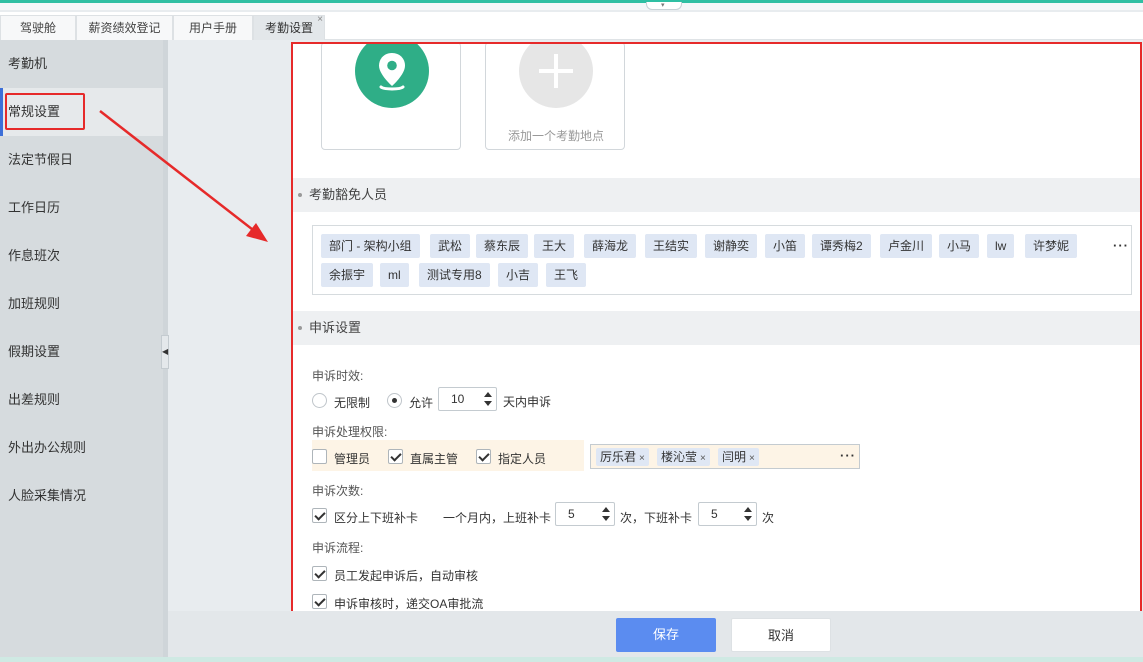 This screenshot has width=1143, height=662. What do you see at coordinates (352, 459) in the screenshot?
I see `checkbox-admin-label: 管理员` at bounding box center [352, 459].